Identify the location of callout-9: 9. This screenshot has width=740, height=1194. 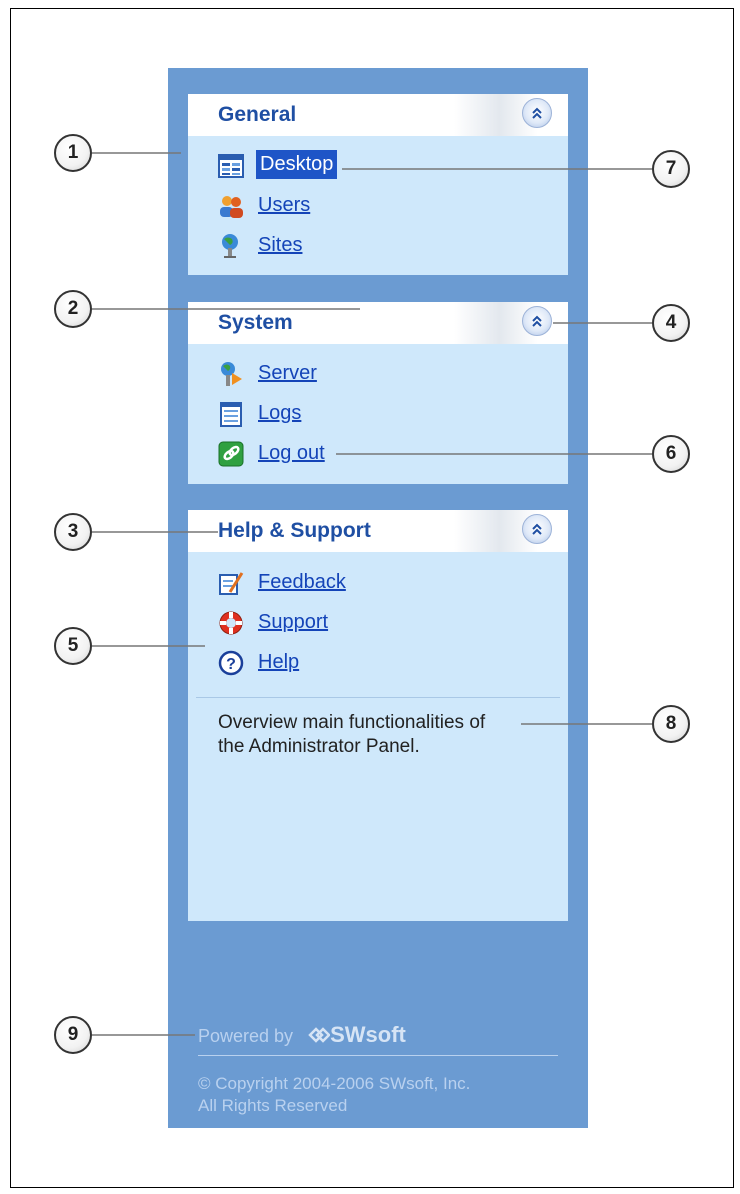
(73, 1035).